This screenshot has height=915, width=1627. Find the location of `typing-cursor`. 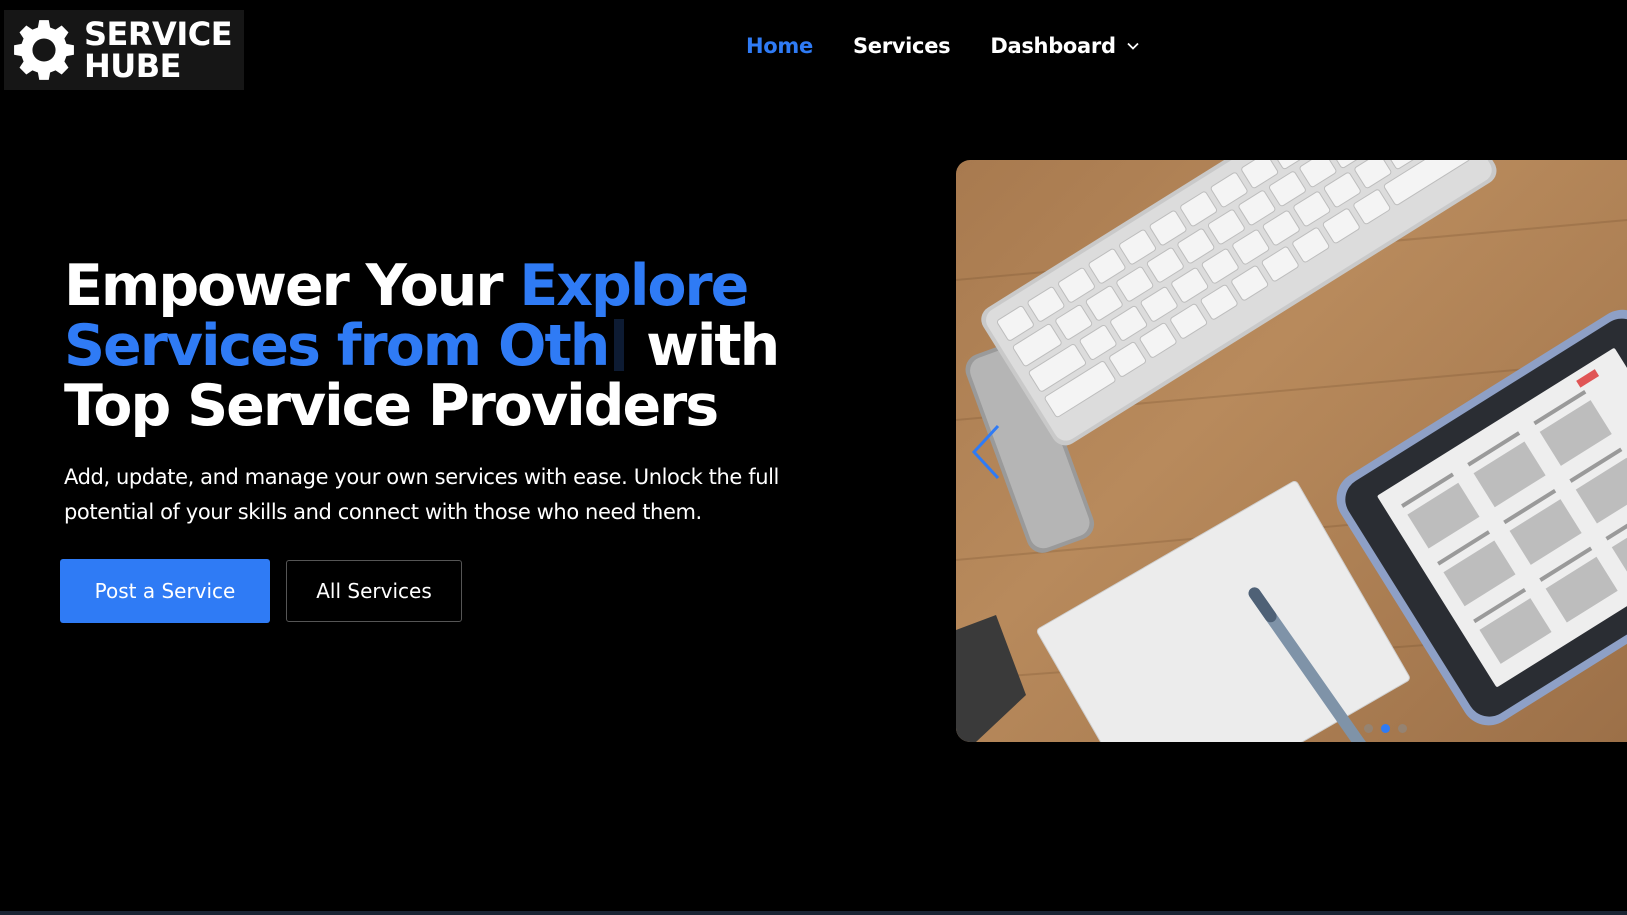

typing-cursor is located at coordinates (619, 345).